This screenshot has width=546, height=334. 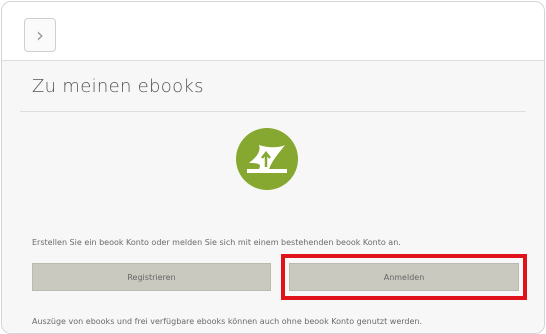 I want to click on register-button: Registrieren, so click(x=151, y=277).